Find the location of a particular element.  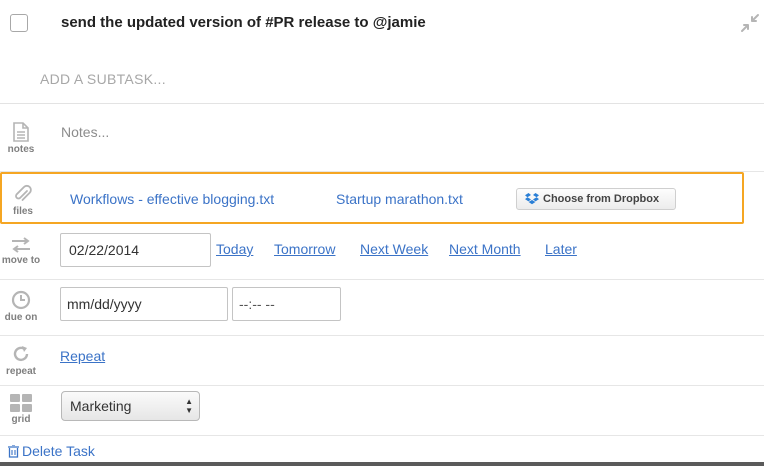

document-icon is located at coordinates (21, 132).